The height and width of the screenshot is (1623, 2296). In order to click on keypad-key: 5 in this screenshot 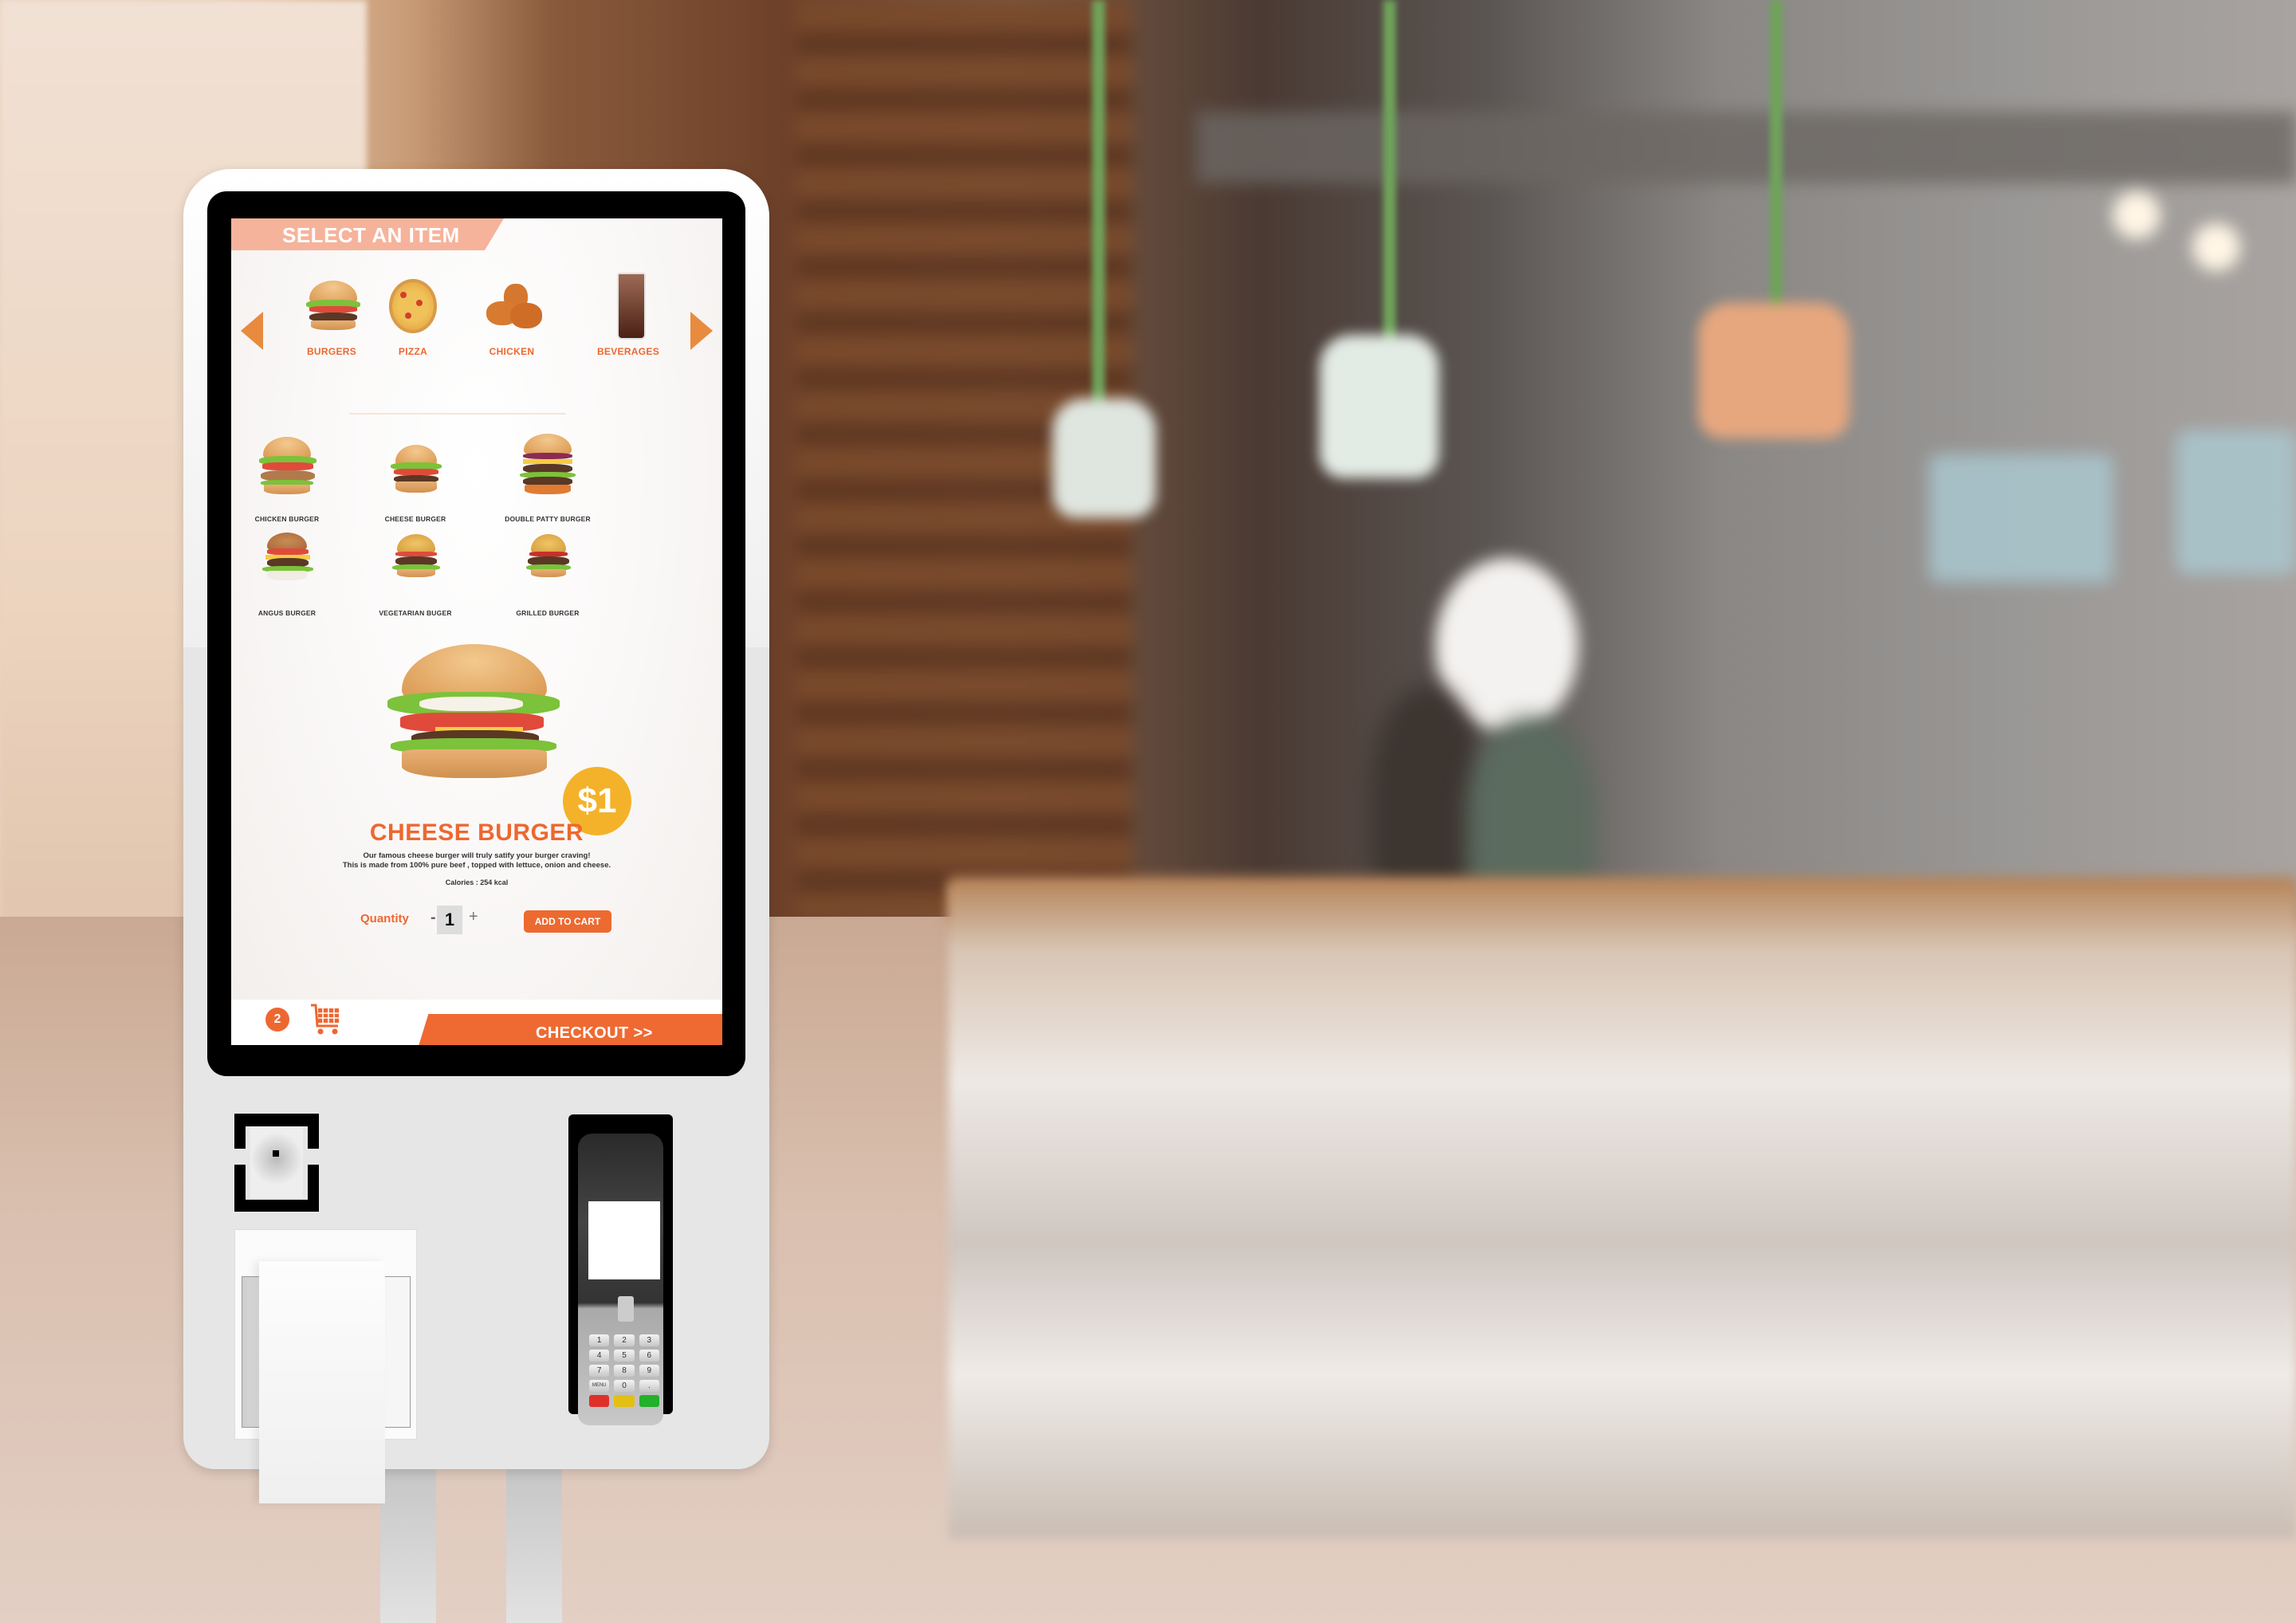, I will do `click(624, 1356)`.